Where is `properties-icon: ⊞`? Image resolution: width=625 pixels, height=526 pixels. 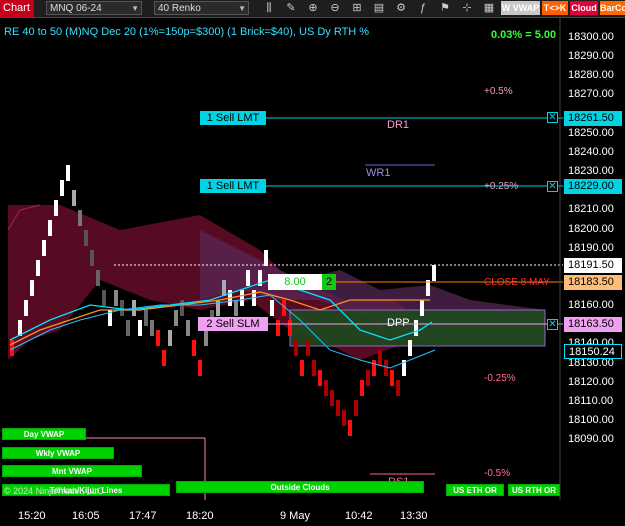 properties-icon: ⊞ is located at coordinates (357, 8).